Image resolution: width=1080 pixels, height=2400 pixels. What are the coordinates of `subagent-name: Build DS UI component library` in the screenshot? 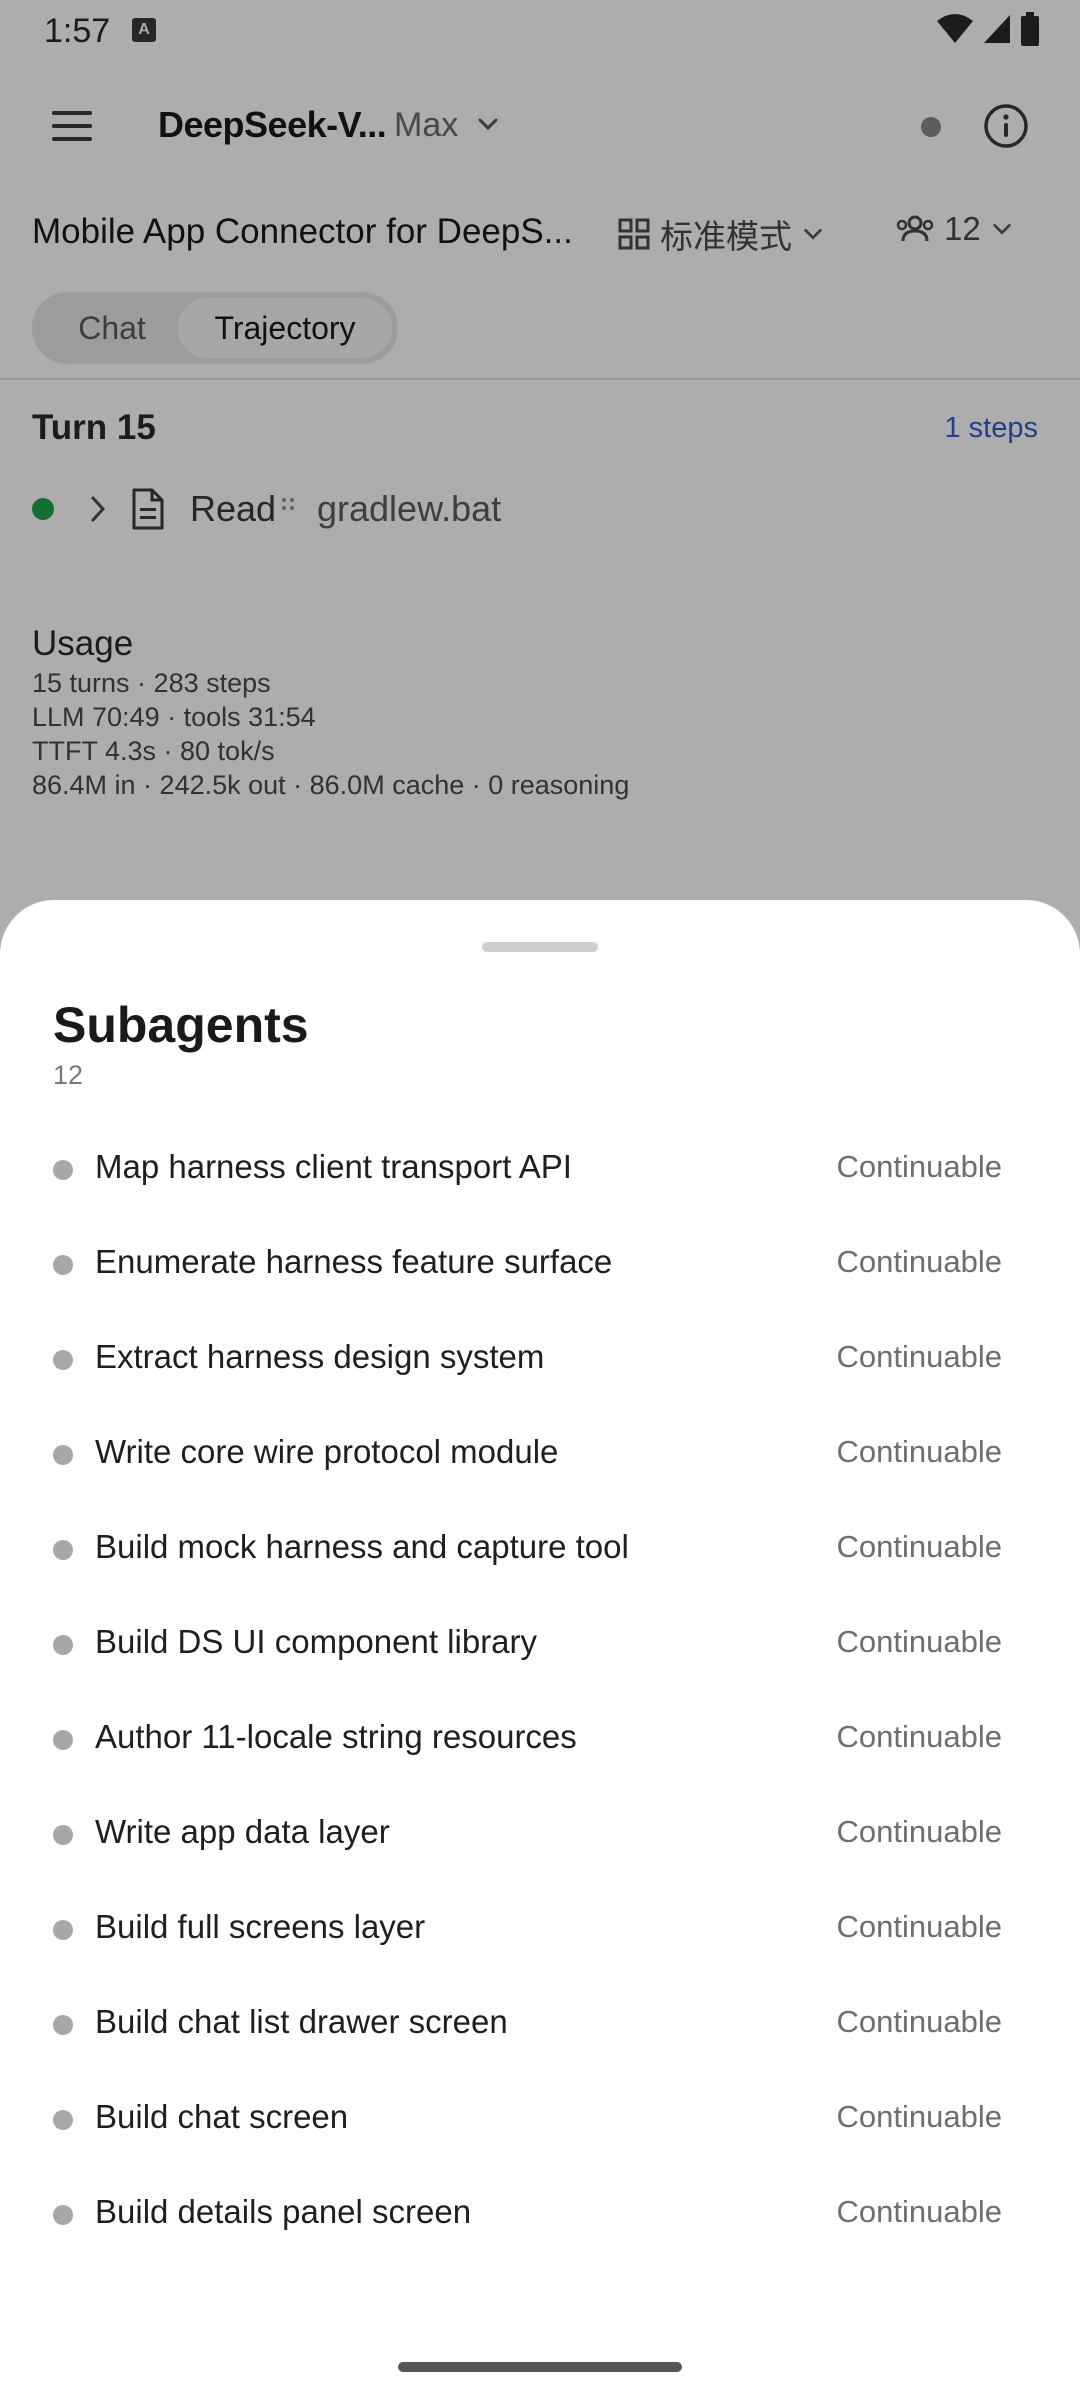 It's located at (316, 1641).